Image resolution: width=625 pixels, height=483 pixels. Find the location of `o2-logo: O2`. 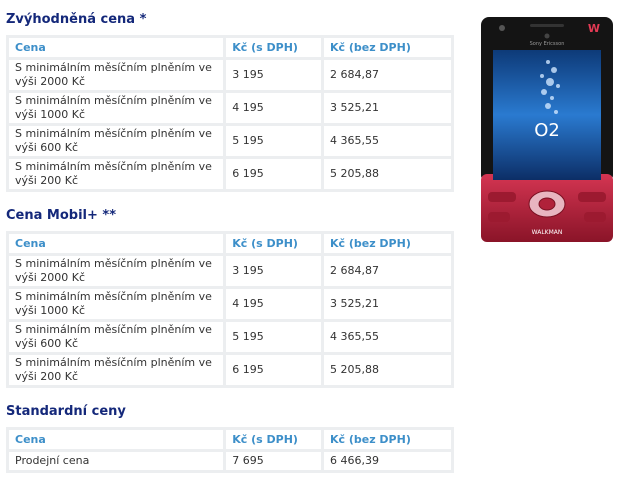

o2-logo: O2 is located at coordinates (547, 130).